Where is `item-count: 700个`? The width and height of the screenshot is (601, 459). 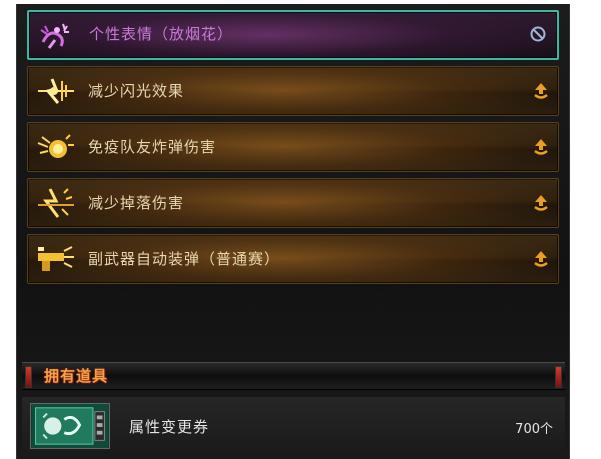
item-count: 700个 is located at coordinates (534, 429).